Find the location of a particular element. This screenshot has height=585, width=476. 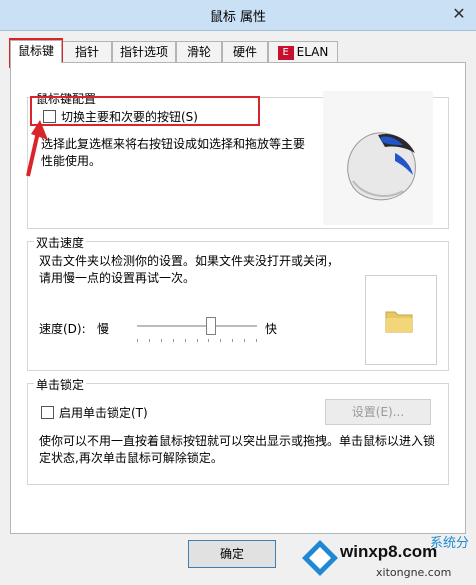

speed-label: 速度(D): is located at coordinates (62, 329).